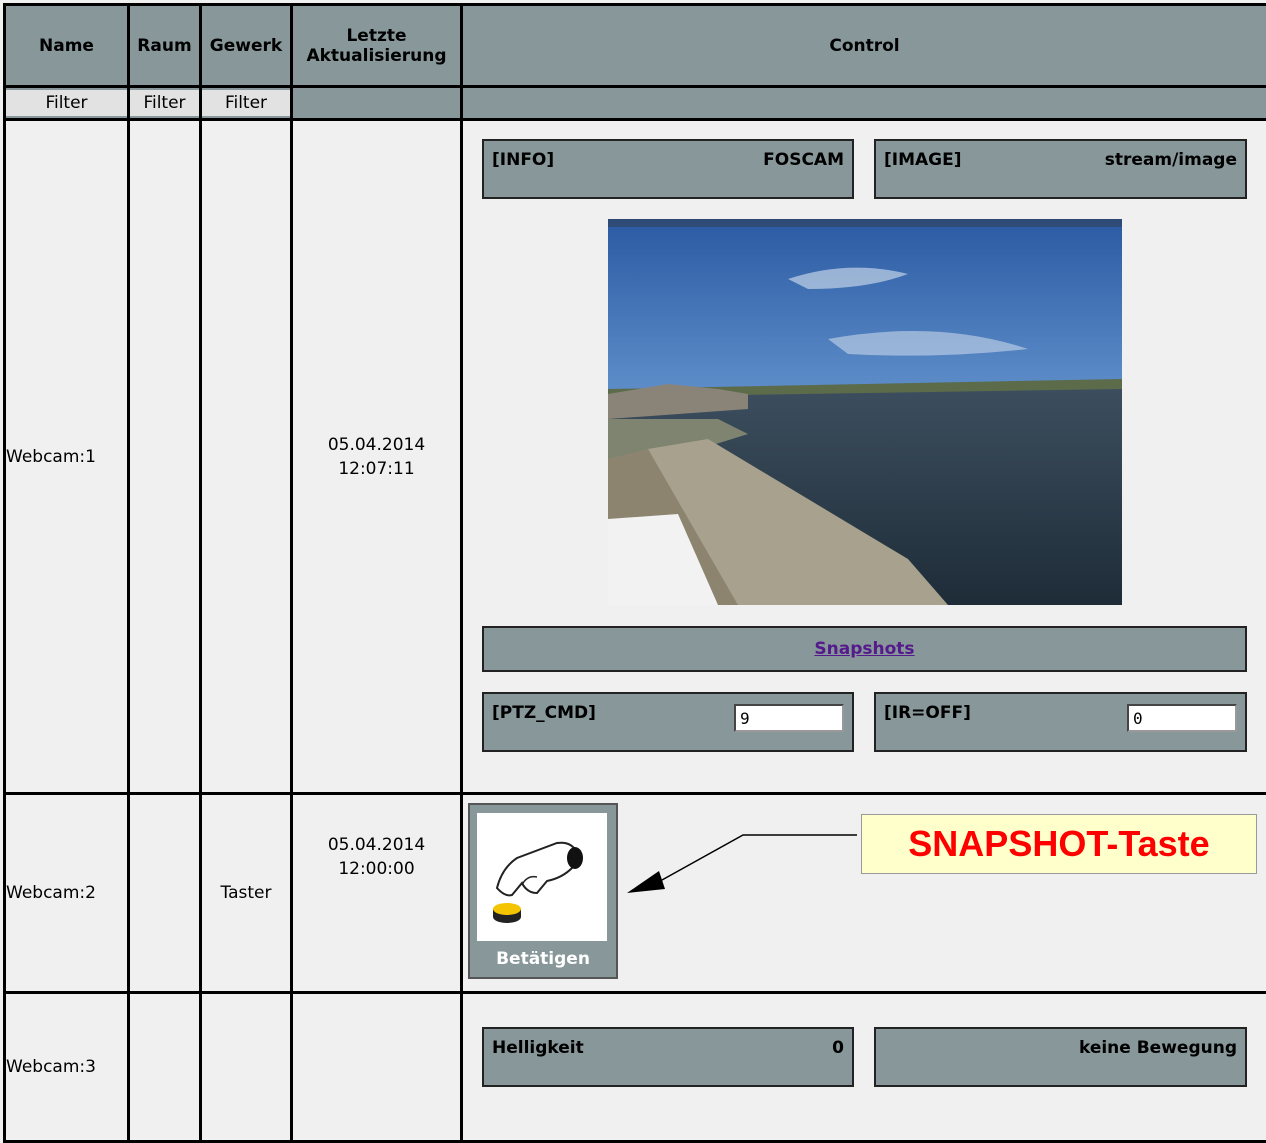 Image resolution: width=1266 pixels, height=1143 pixels. Describe the element at coordinates (864, 103) in the screenshot. I see `filter-cell-control` at that location.